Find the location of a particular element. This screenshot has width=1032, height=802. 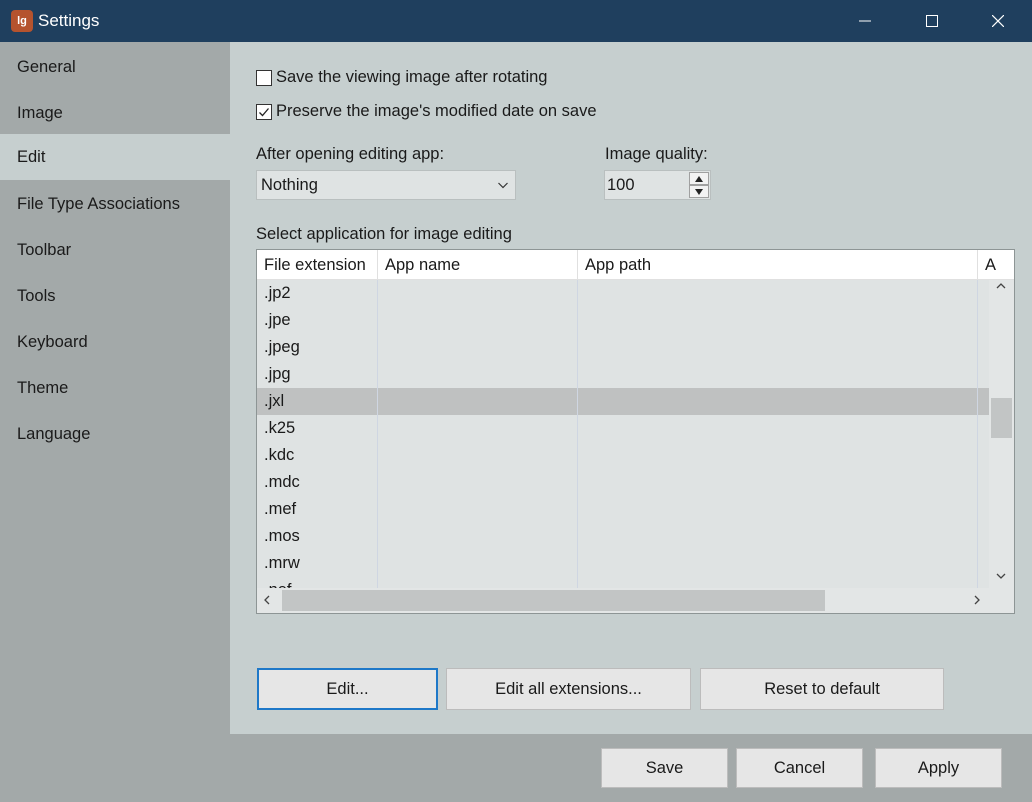

title-bar: lg Settings is located at coordinates (516, 21).